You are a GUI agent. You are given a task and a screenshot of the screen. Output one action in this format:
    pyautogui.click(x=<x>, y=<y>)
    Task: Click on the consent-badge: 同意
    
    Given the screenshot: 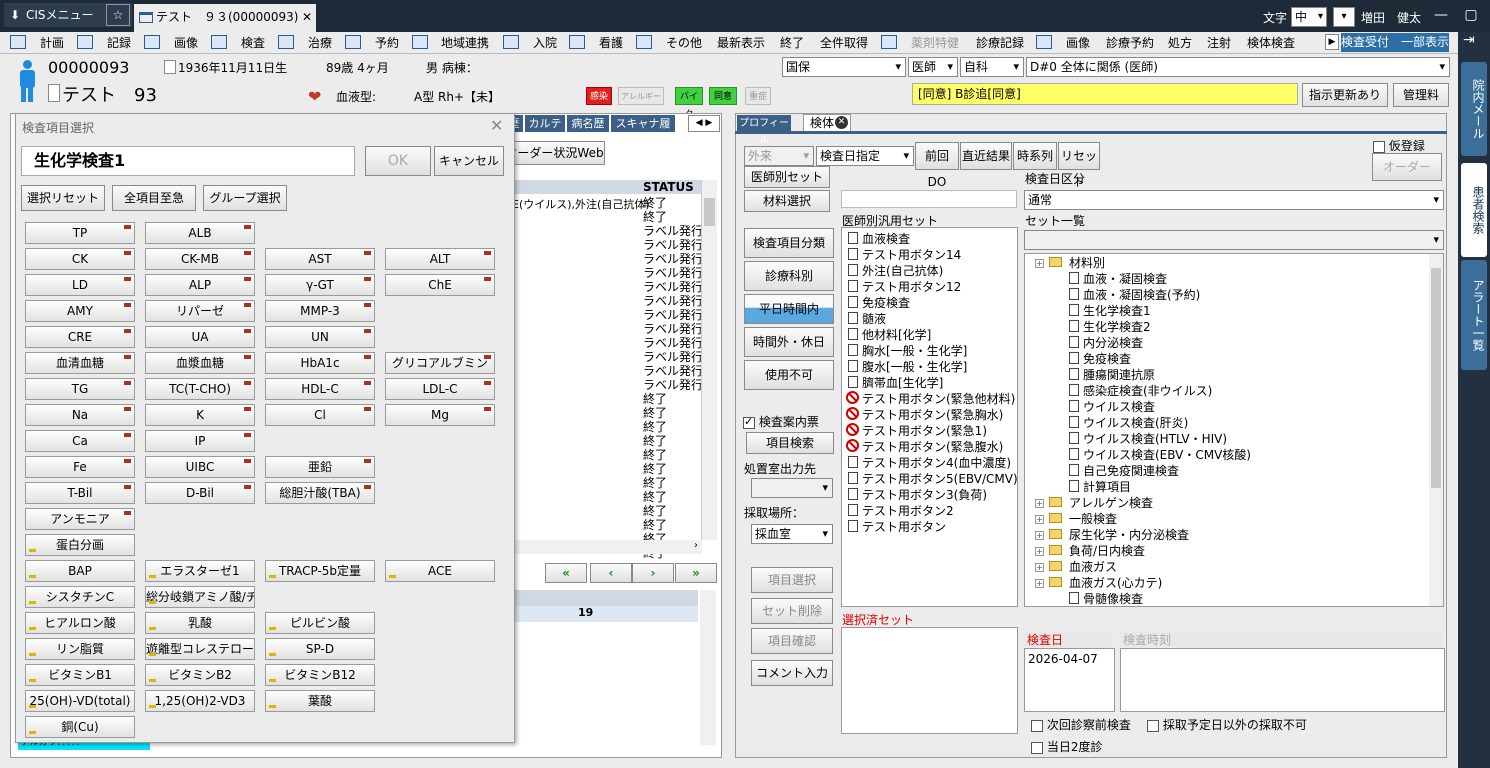 What is the action you would take?
    pyautogui.click(x=723, y=96)
    